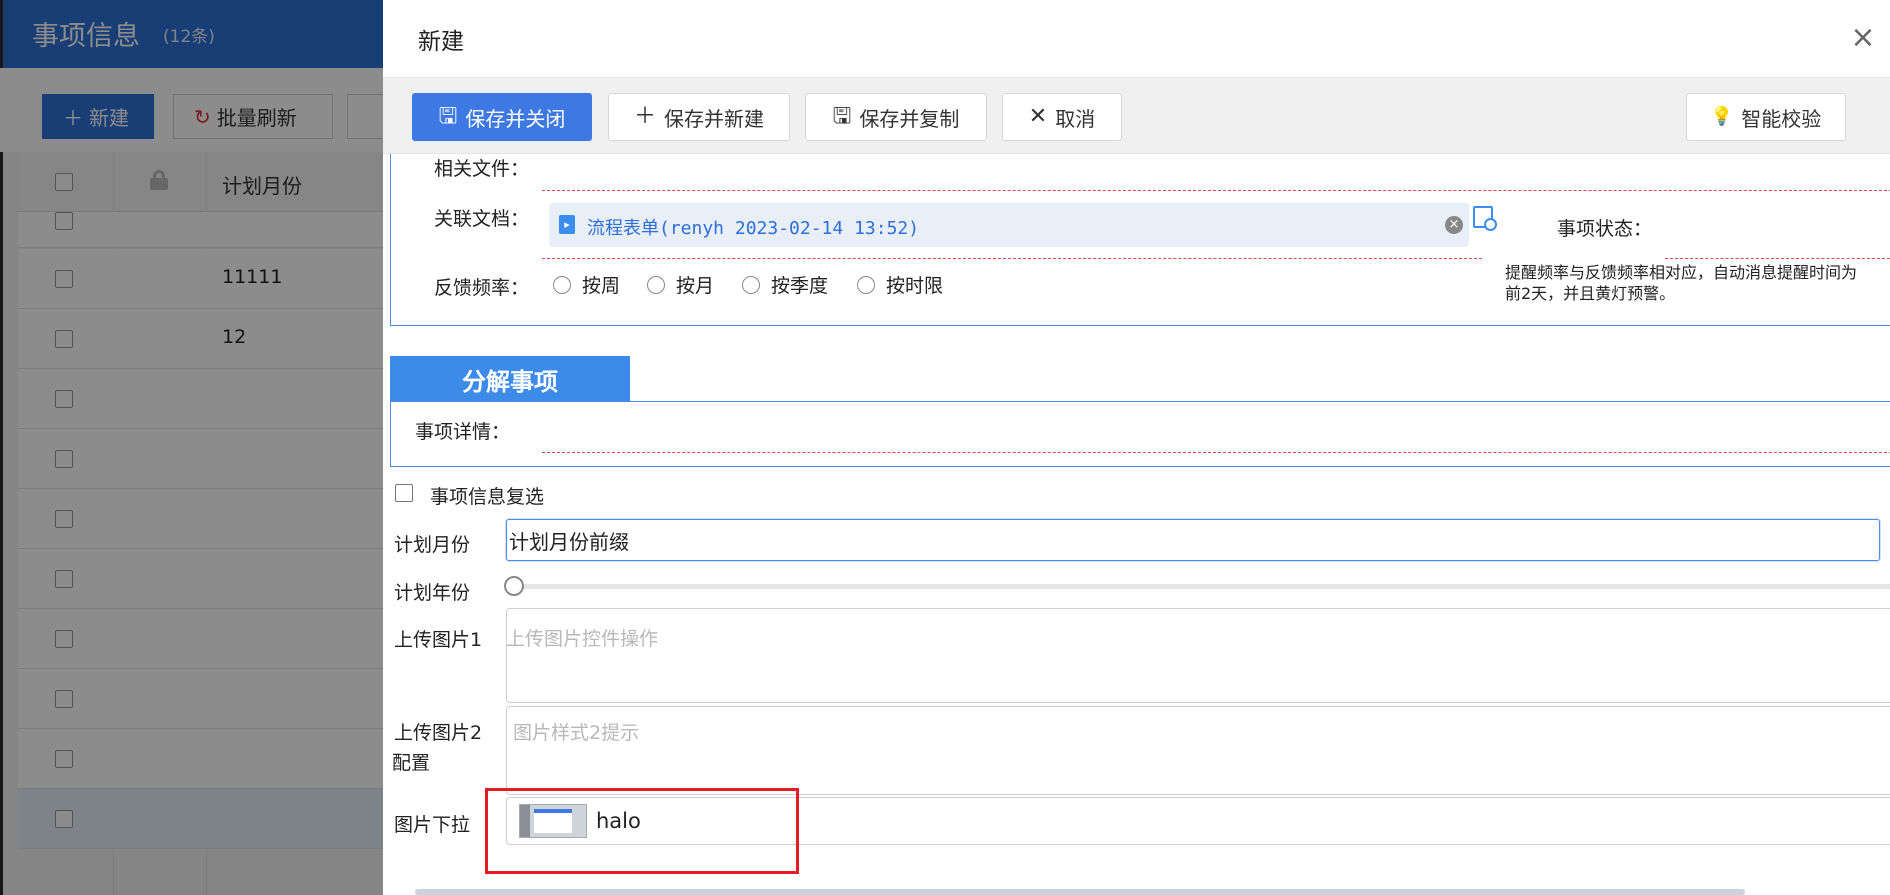 This screenshot has height=895, width=1890. I want to click on drawer-title: 新建, so click(441, 42).